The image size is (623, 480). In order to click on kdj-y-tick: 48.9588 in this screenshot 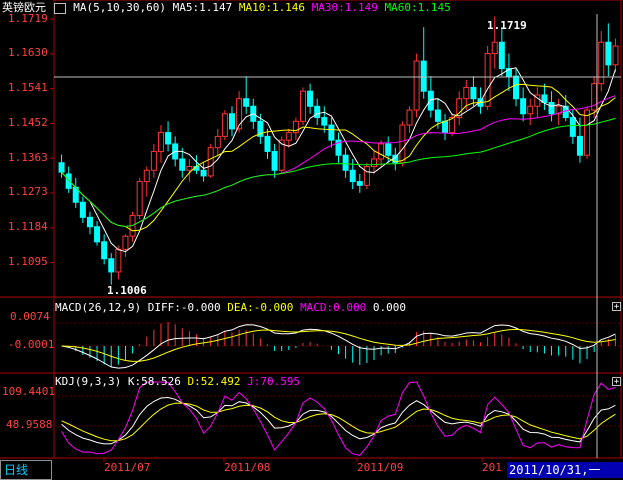, I will do `click(29, 424)`.